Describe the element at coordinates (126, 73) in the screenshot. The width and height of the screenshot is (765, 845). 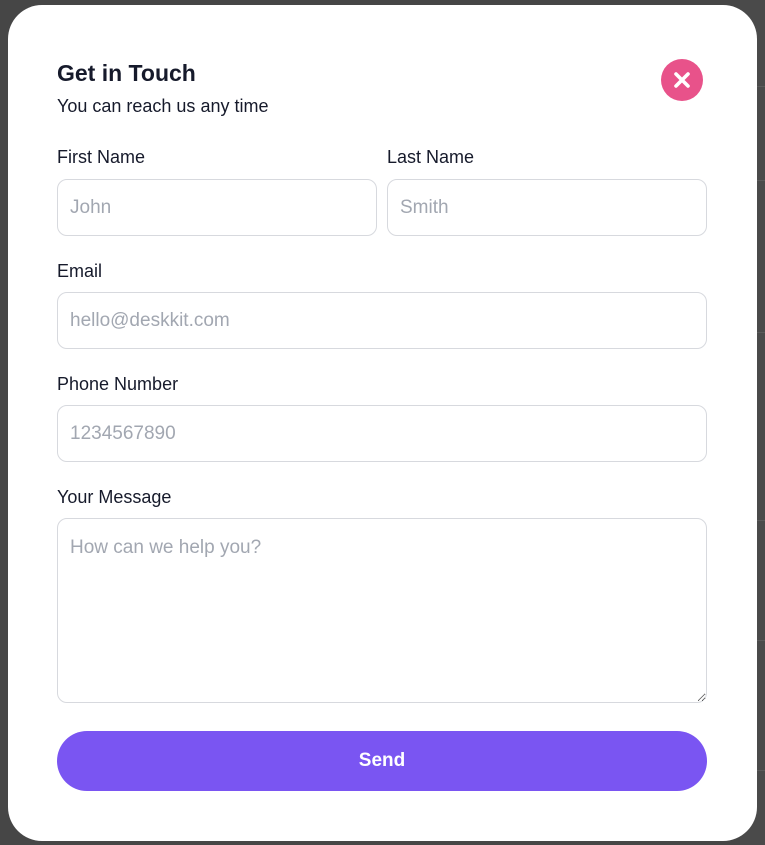
I see `modal-title: Get in Touch` at that location.